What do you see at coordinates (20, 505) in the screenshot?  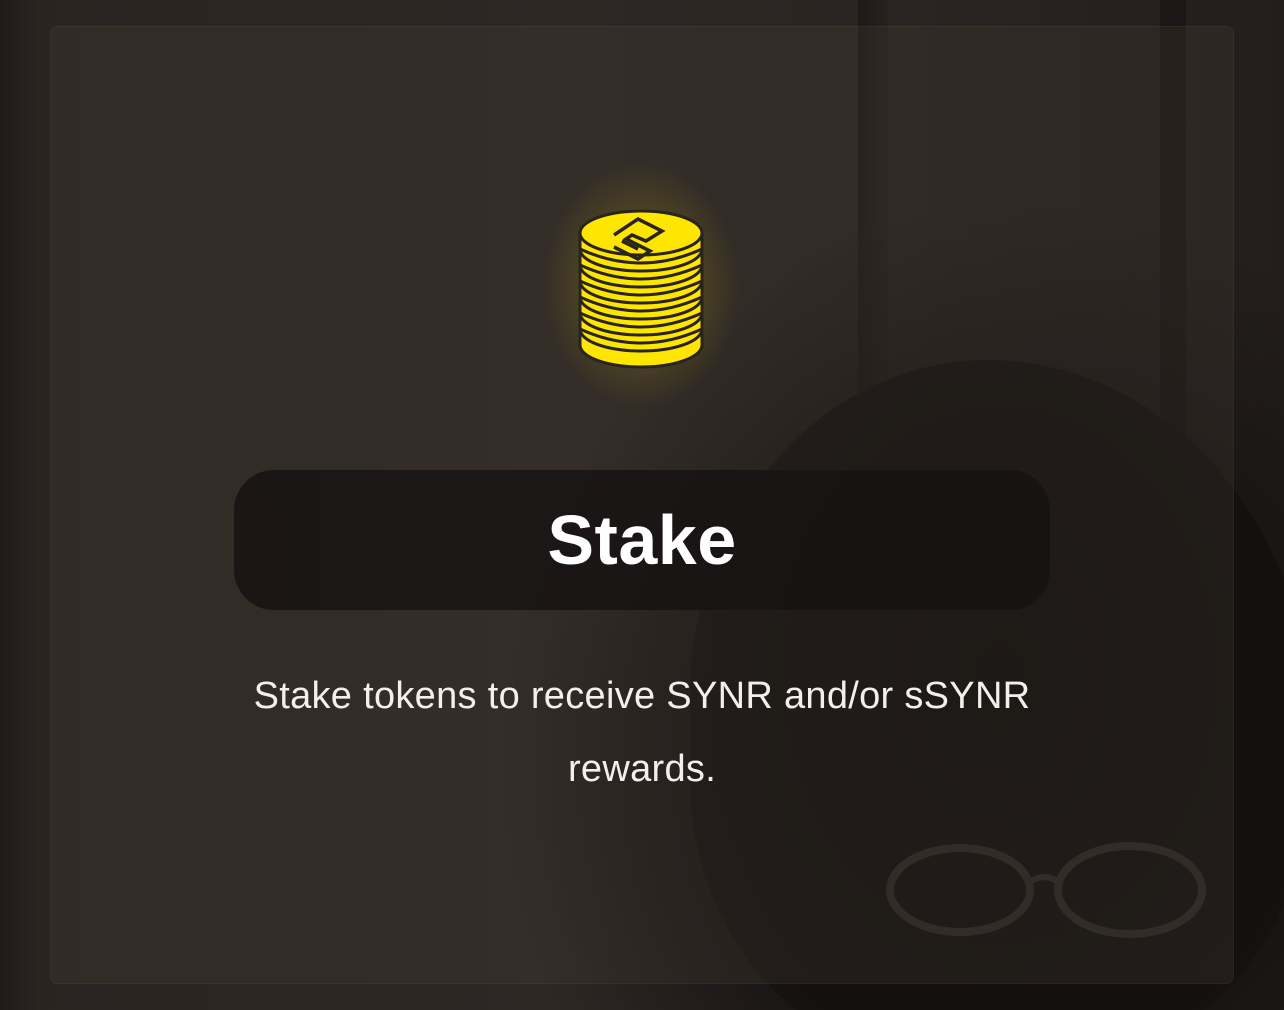 I see `background-door-frame` at bounding box center [20, 505].